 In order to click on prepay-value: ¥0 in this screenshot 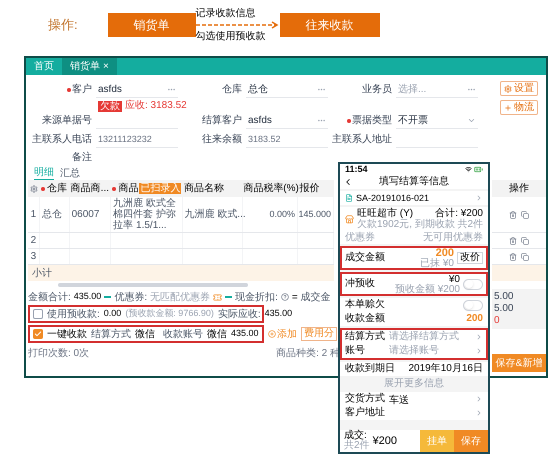, I will do `click(454, 279)`.